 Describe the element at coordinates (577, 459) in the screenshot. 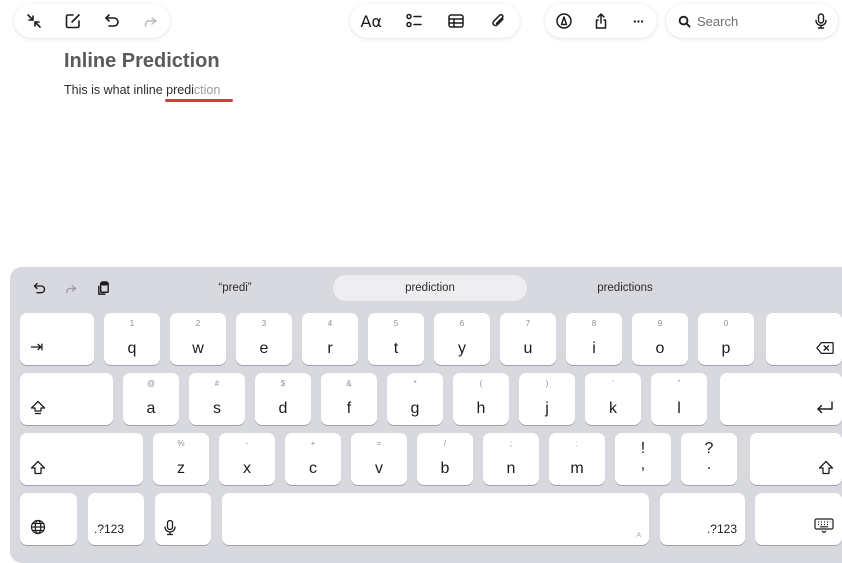

I see `key-m: :m` at that location.